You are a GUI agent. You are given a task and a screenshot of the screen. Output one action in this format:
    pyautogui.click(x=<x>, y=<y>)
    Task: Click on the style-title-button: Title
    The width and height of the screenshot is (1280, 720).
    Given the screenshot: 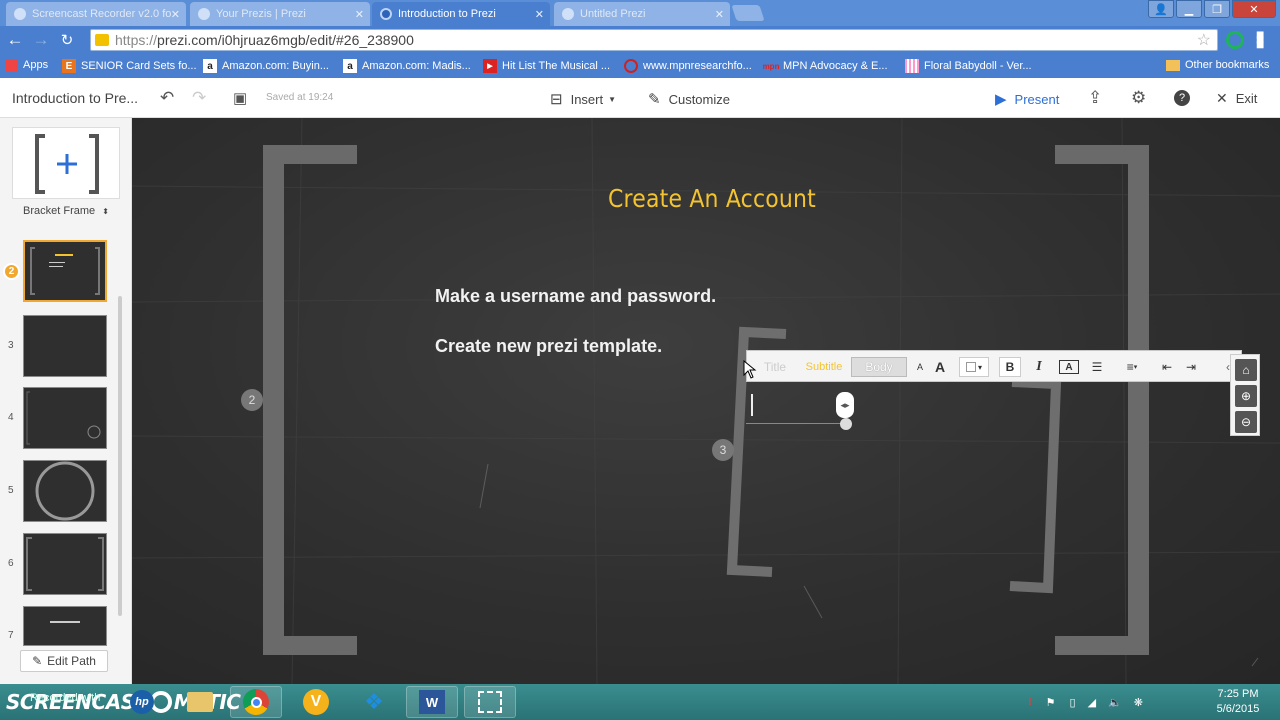 What is the action you would take?
    pyautogui.click(x=775, y=367)
    